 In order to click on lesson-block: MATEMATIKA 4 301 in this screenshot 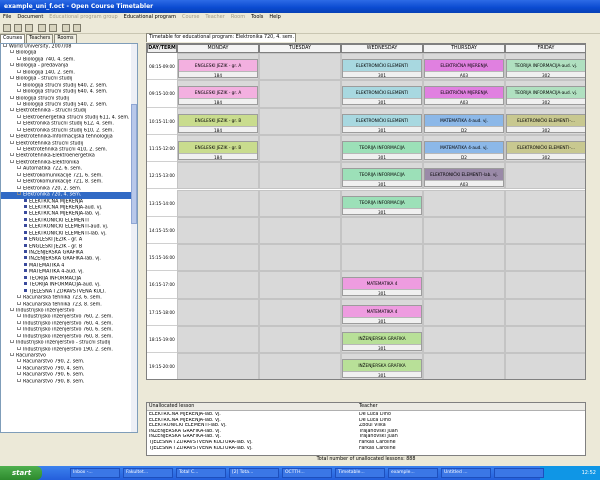, I will do `click(382, 314)`.